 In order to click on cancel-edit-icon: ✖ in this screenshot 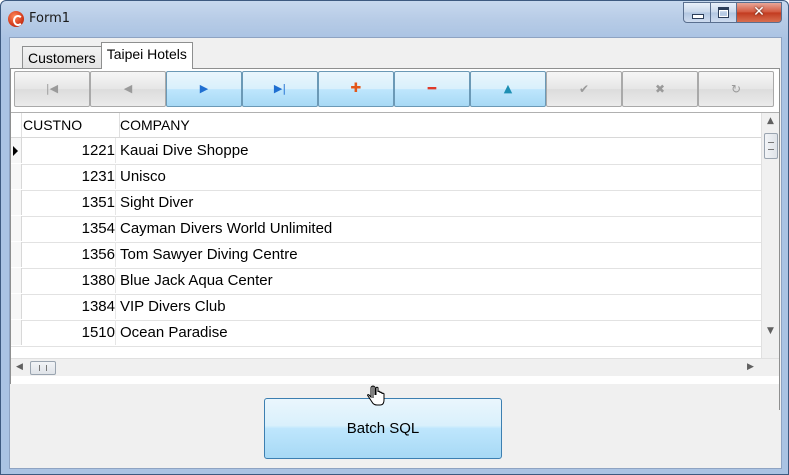, I will do `click(660, 89)`.